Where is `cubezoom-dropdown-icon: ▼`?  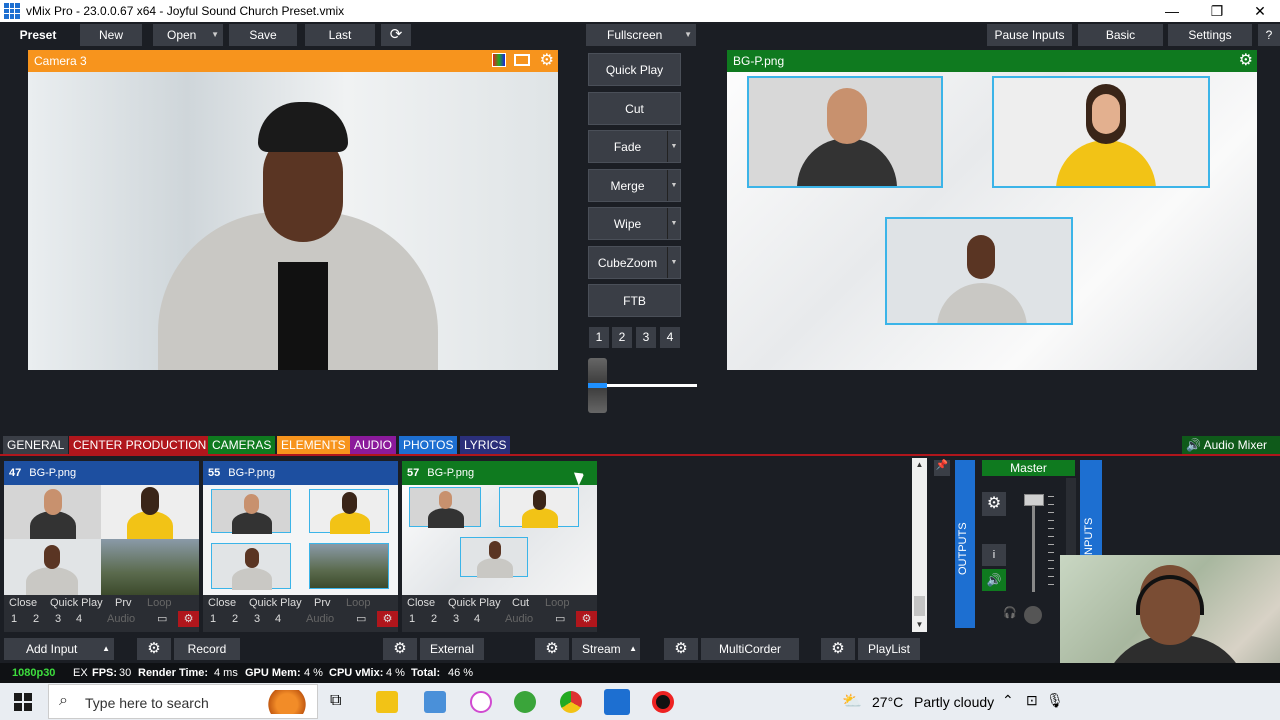 cubezoom-dropdown-icon: ▼ is located at coordinates (673, 262).